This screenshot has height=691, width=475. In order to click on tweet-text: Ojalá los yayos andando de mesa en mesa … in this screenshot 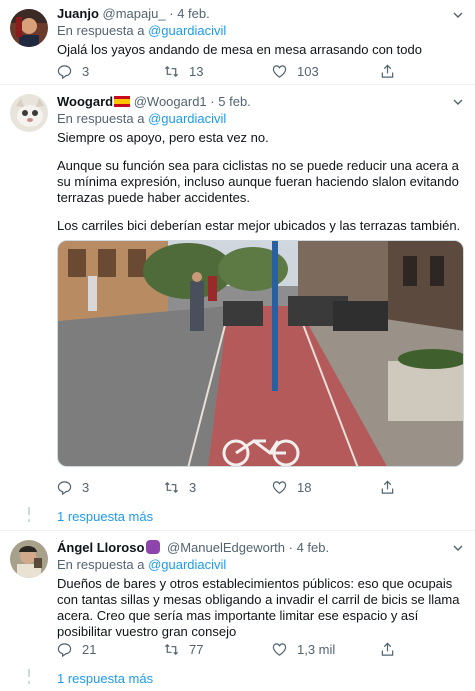, I will do `click(239, 49)`.